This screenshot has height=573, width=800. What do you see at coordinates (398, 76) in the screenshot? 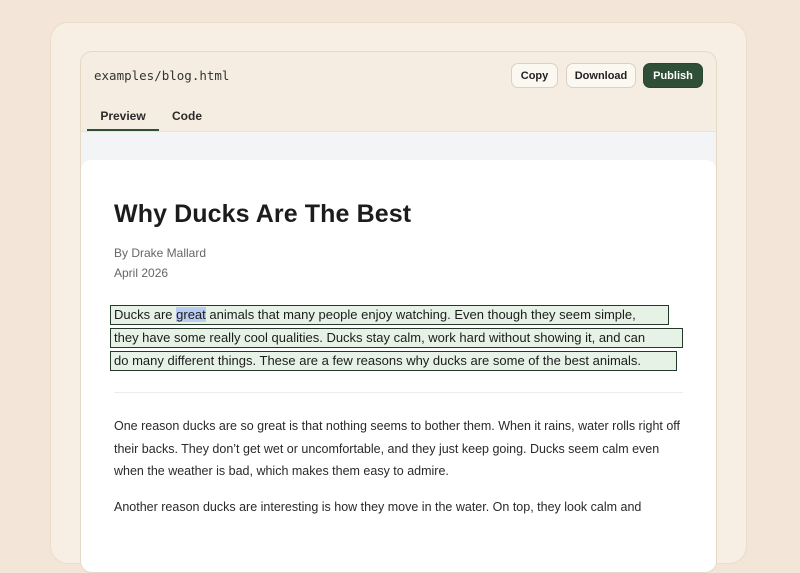
I see `toolbar: examples/blog.html Copy Download Publish` at bounding box center [398, 76].